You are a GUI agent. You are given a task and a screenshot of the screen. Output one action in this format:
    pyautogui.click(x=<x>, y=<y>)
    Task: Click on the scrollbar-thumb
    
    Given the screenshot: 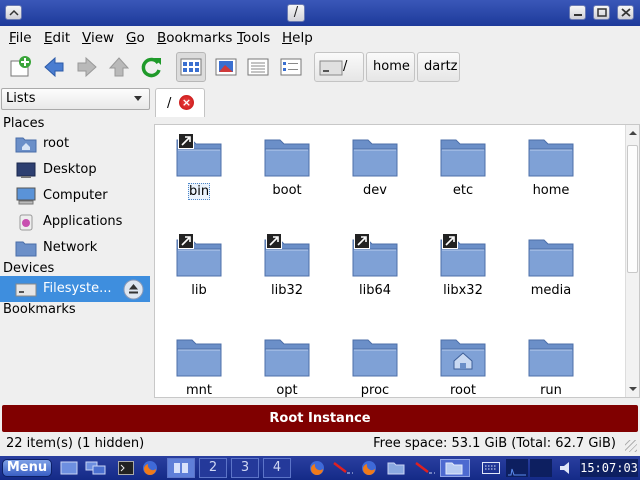 What is the action you would take?
    pyautogui.click(x=632, y=209)
    